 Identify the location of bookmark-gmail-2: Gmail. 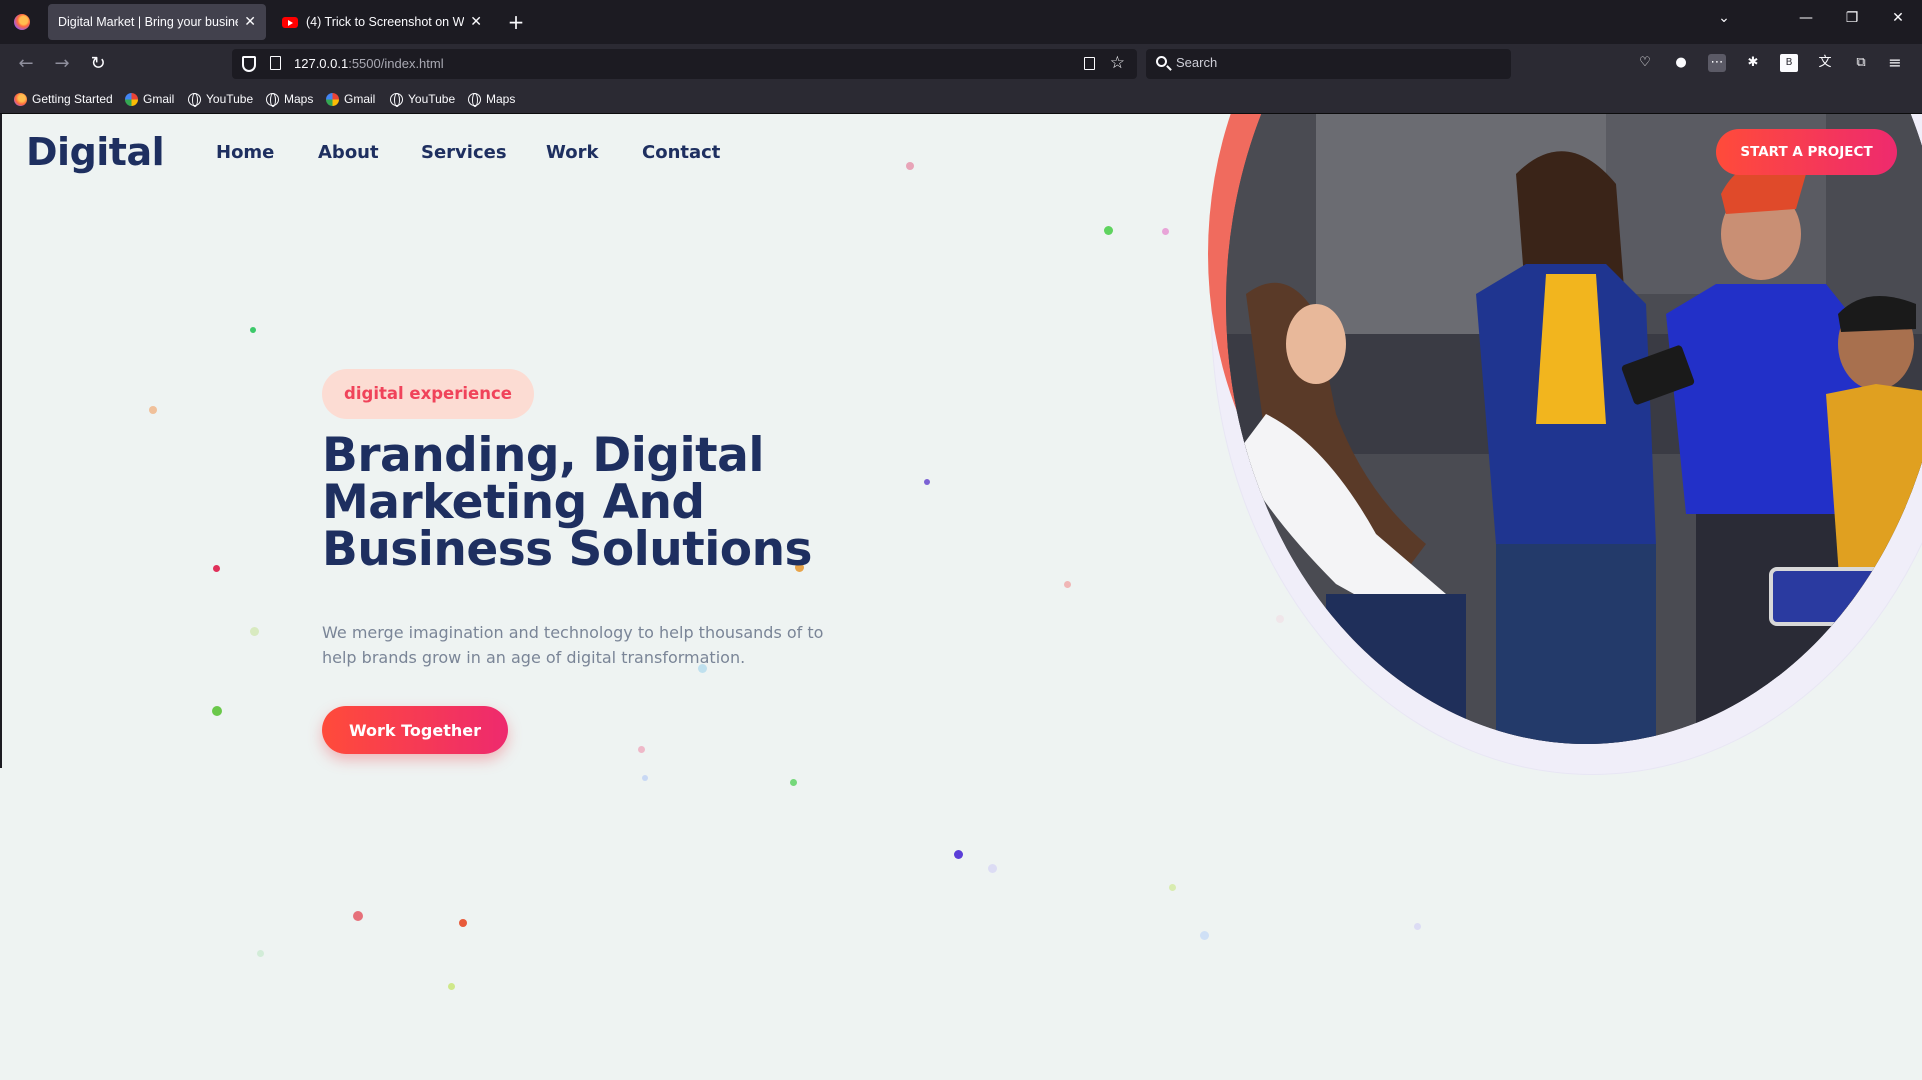
(350, 99).